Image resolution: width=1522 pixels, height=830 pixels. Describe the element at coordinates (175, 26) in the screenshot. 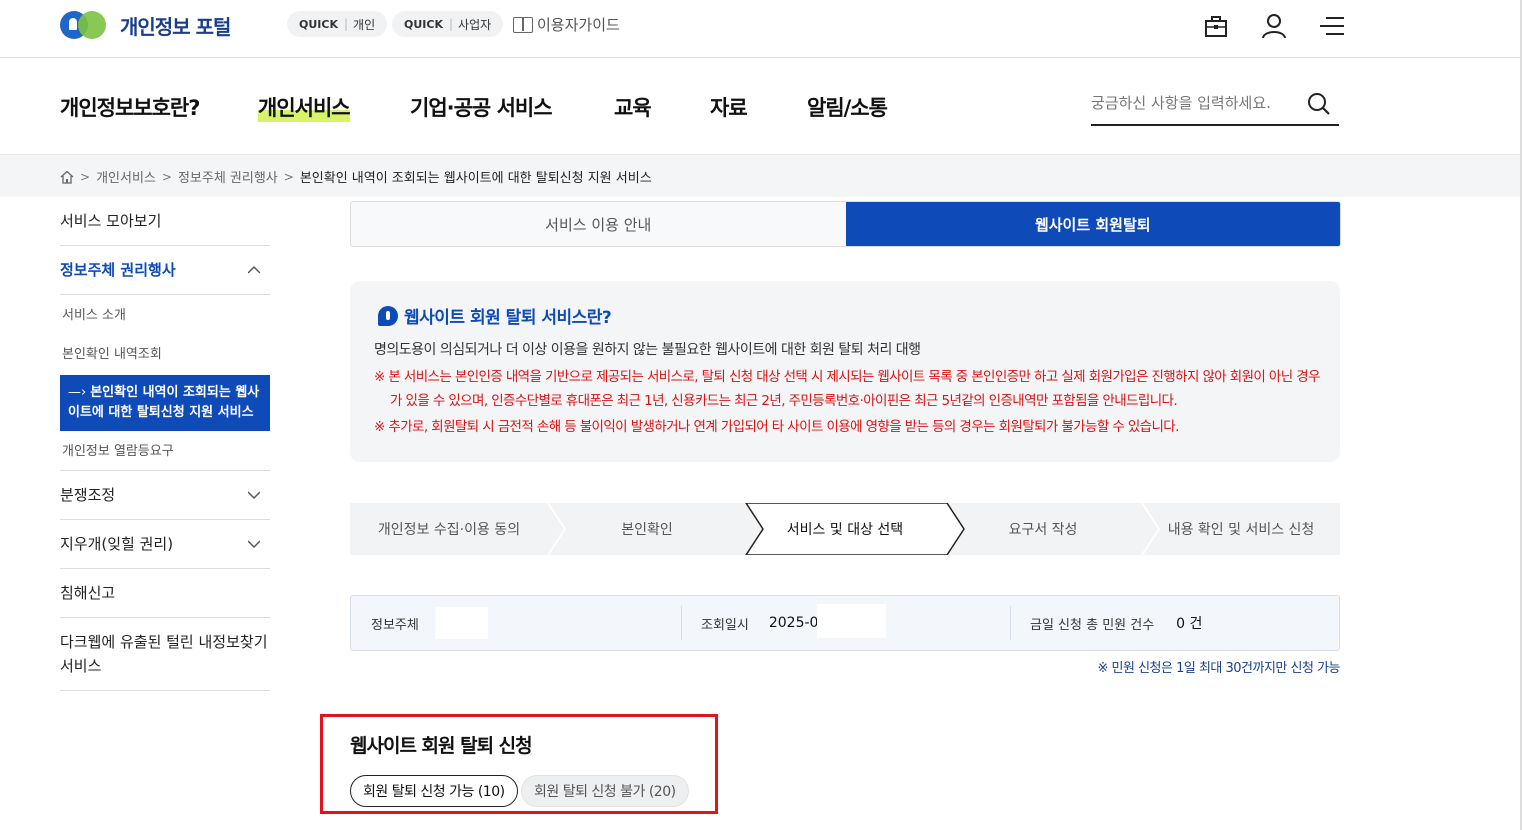

I see `logo-text: 개인정보 포털` at that location.